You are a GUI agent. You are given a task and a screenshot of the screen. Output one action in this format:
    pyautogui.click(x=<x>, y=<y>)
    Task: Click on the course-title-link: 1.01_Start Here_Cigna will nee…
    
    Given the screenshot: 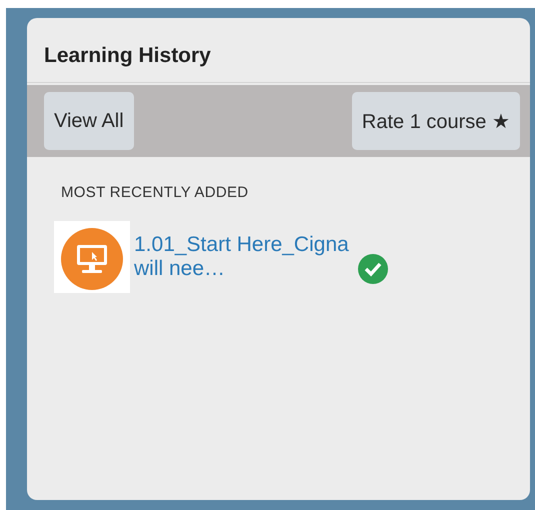 What is the action you would take?
    pyautogui.click(x=243, y=257)
    